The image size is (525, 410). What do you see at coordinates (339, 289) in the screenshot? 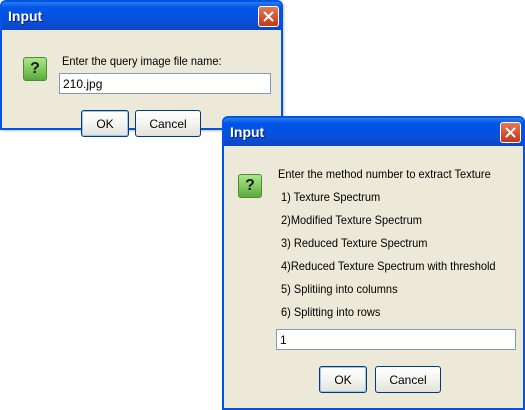
I see `option-item: 5) Splitiing into columns` at bounding box center [339, 289].